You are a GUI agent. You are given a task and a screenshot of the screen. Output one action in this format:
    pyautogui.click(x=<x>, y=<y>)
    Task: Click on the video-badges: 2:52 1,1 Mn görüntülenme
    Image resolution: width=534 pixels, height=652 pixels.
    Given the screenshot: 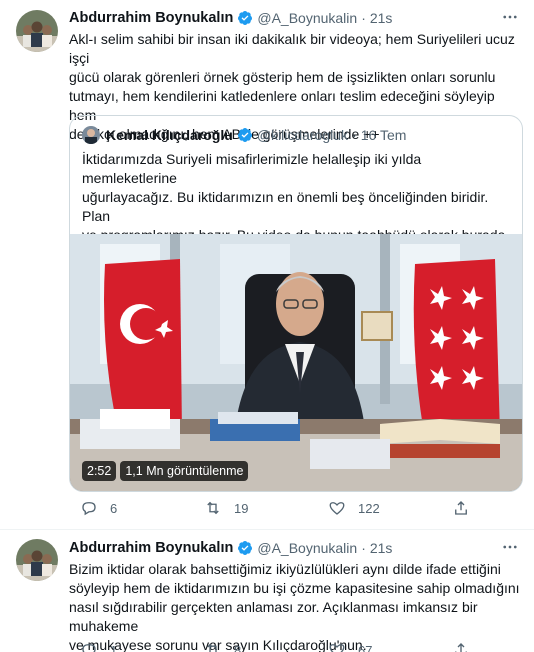 What is the action you would take?
    pyautogui.click(x=167, y=471)
    